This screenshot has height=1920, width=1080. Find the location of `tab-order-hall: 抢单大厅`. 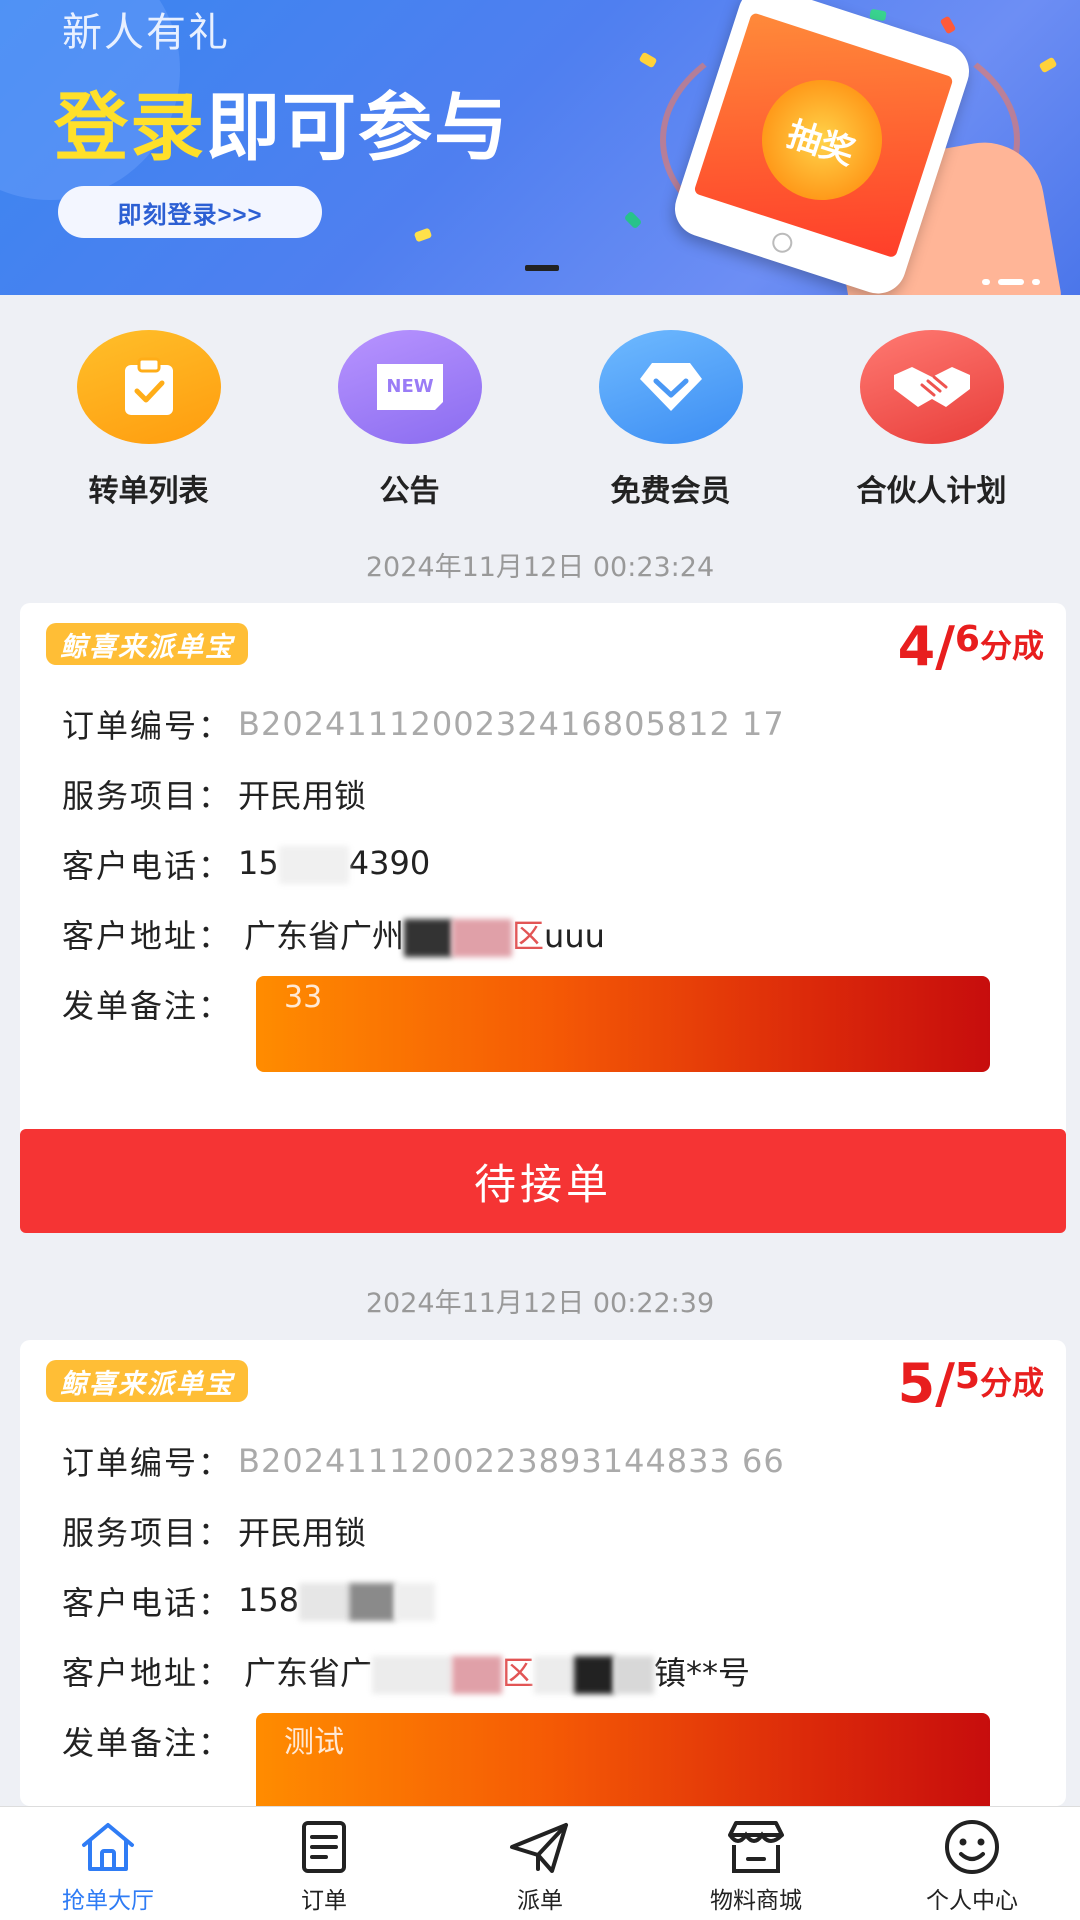

tab-order-hall: 抢单大厅 is located at coordinates (108, 1863).